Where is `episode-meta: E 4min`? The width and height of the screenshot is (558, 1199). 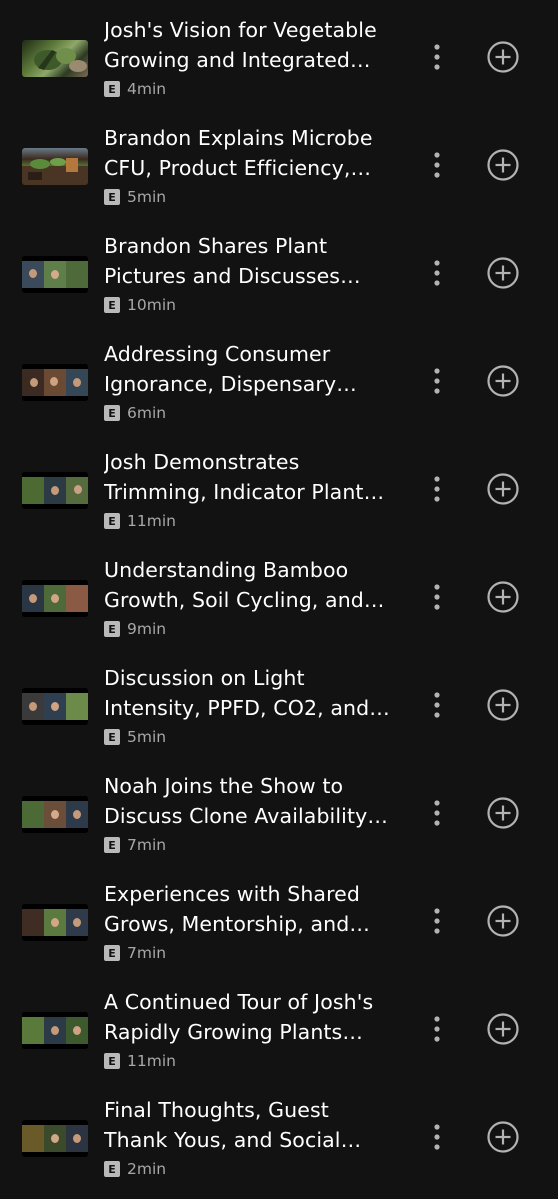 episode-meta: E 4min is located at coordinates (135, 89).